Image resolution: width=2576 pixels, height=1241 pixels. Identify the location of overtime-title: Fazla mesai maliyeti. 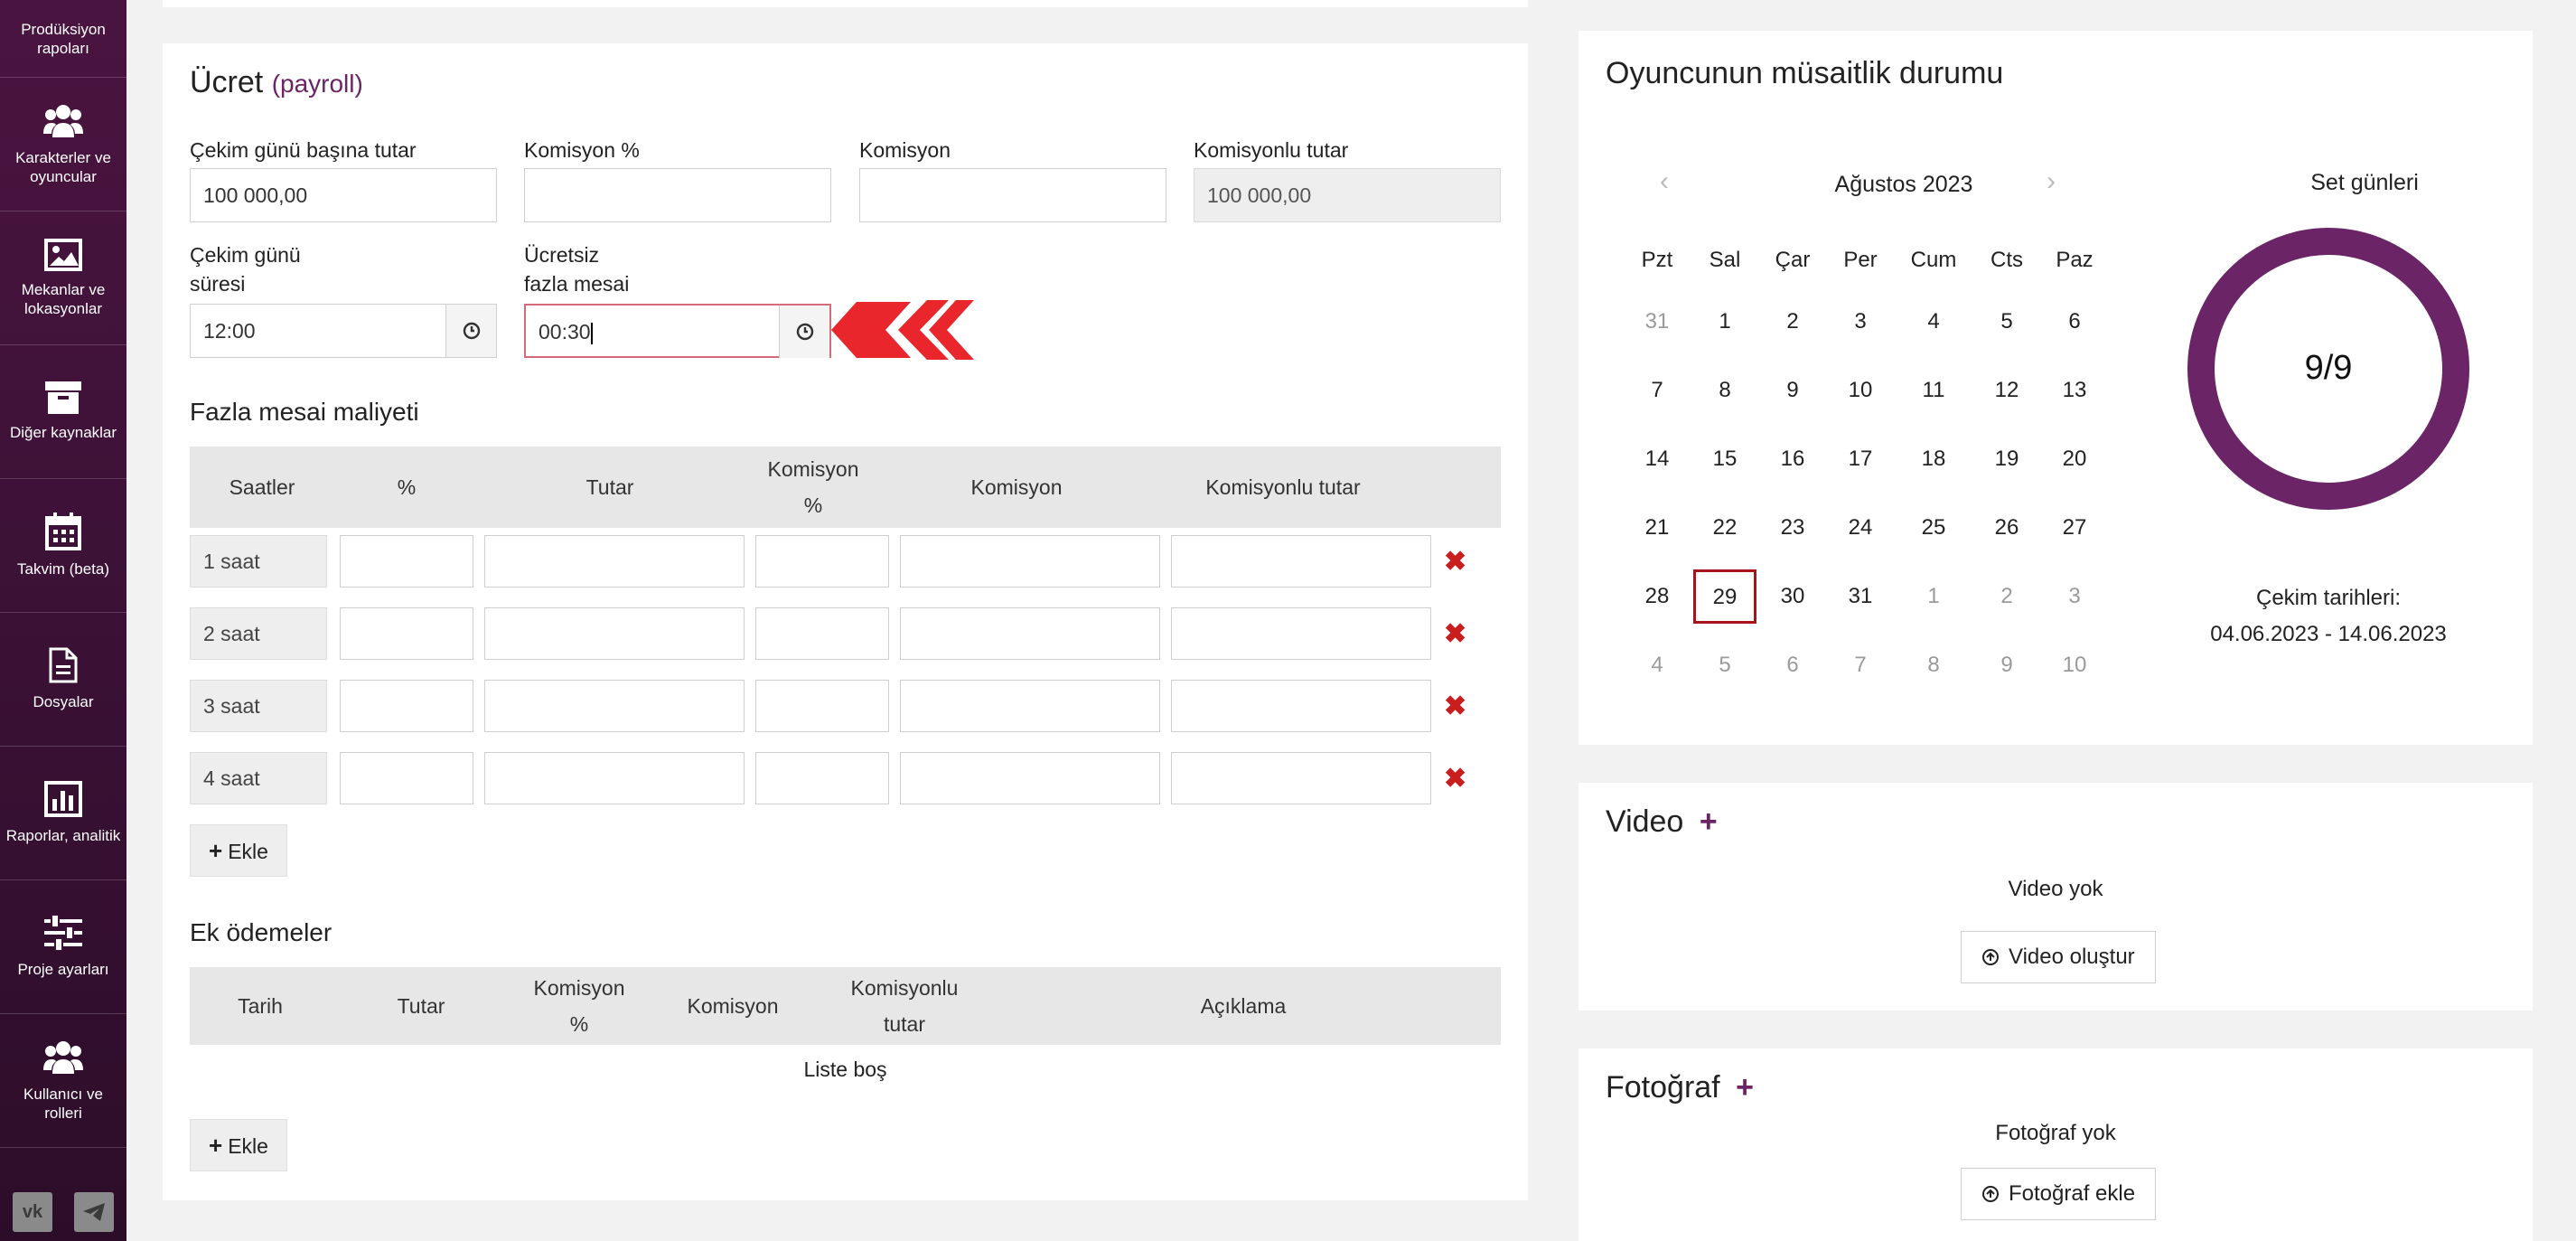
(304, 412).